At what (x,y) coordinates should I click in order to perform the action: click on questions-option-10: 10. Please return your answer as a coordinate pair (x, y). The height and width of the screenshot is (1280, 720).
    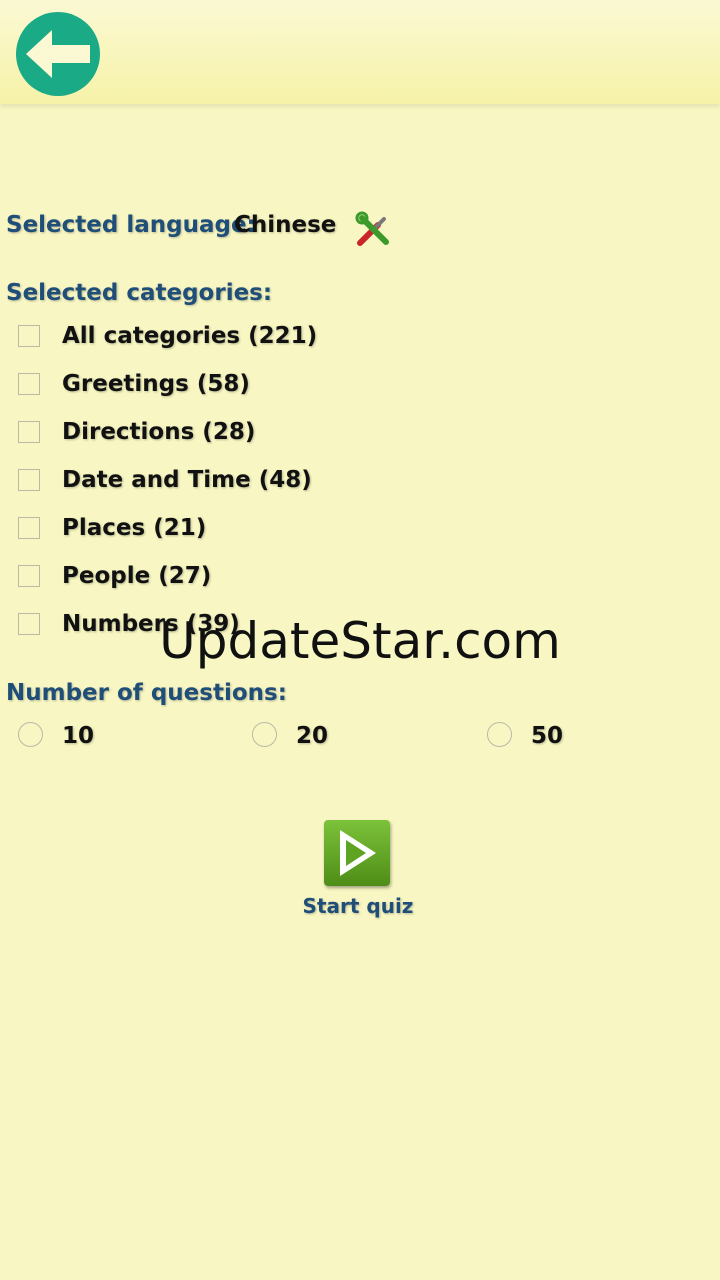
    Looking at the image, I should click on (78, 736).